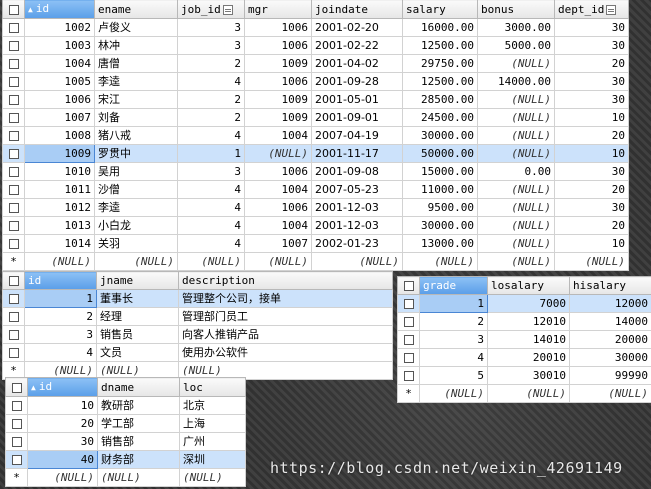  I want to click on cell-id: 1013, so click(59, 225).